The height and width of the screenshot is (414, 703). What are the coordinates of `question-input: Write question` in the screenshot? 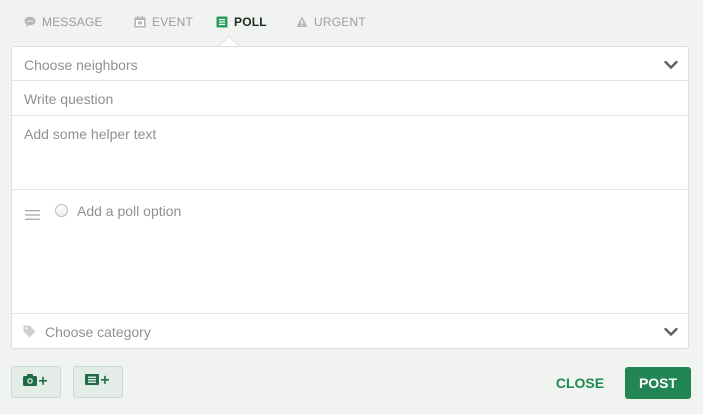 It's located at (350, 98).